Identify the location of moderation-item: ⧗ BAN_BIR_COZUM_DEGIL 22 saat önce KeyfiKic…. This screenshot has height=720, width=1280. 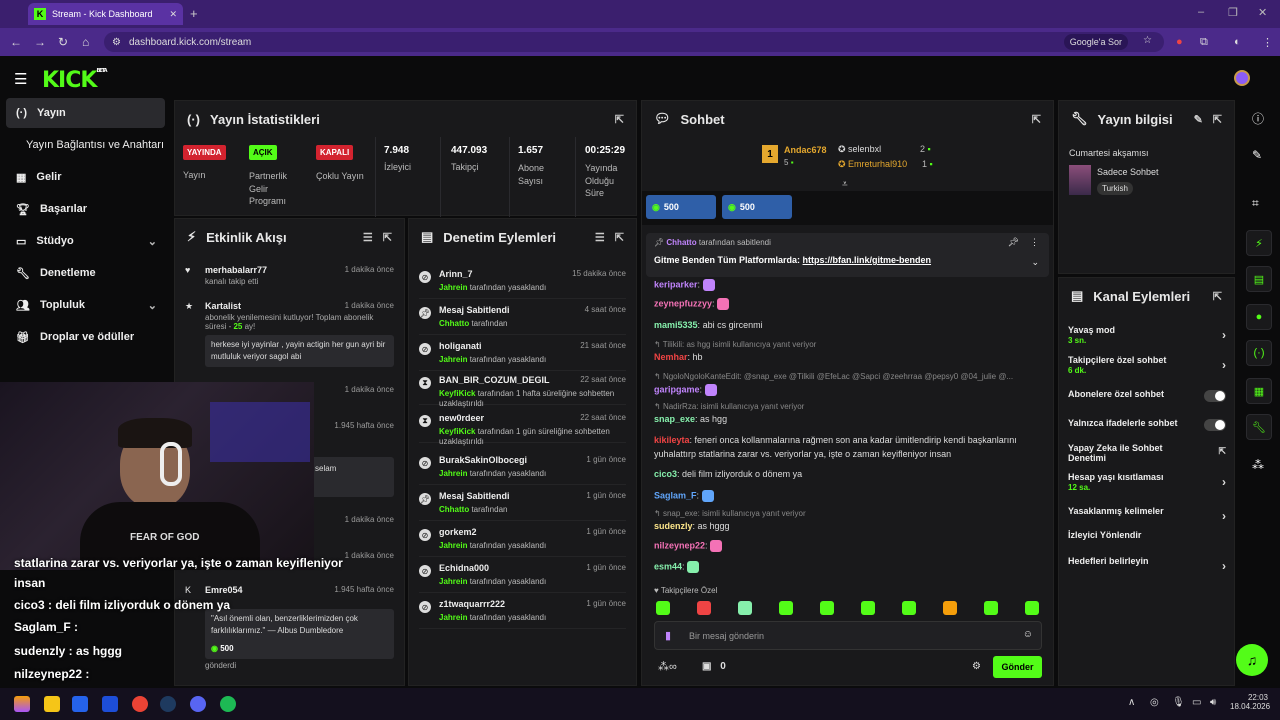
(522, 389).